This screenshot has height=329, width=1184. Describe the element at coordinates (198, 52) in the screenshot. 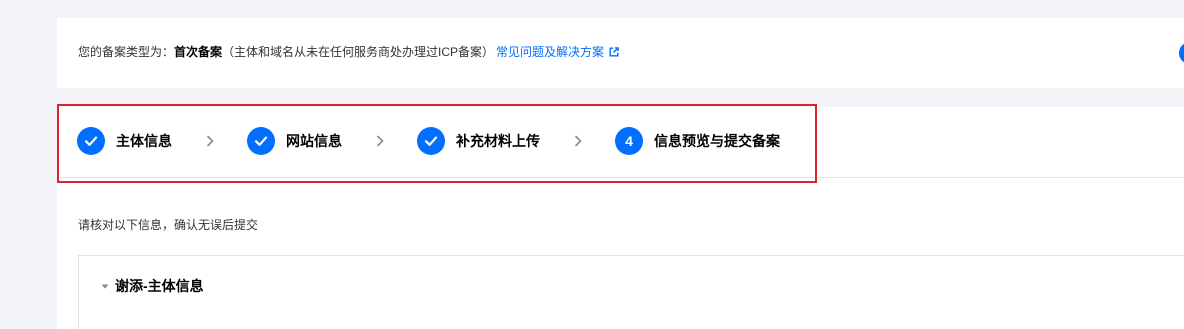

I see `filing-type-value: 首次备案` at that location.